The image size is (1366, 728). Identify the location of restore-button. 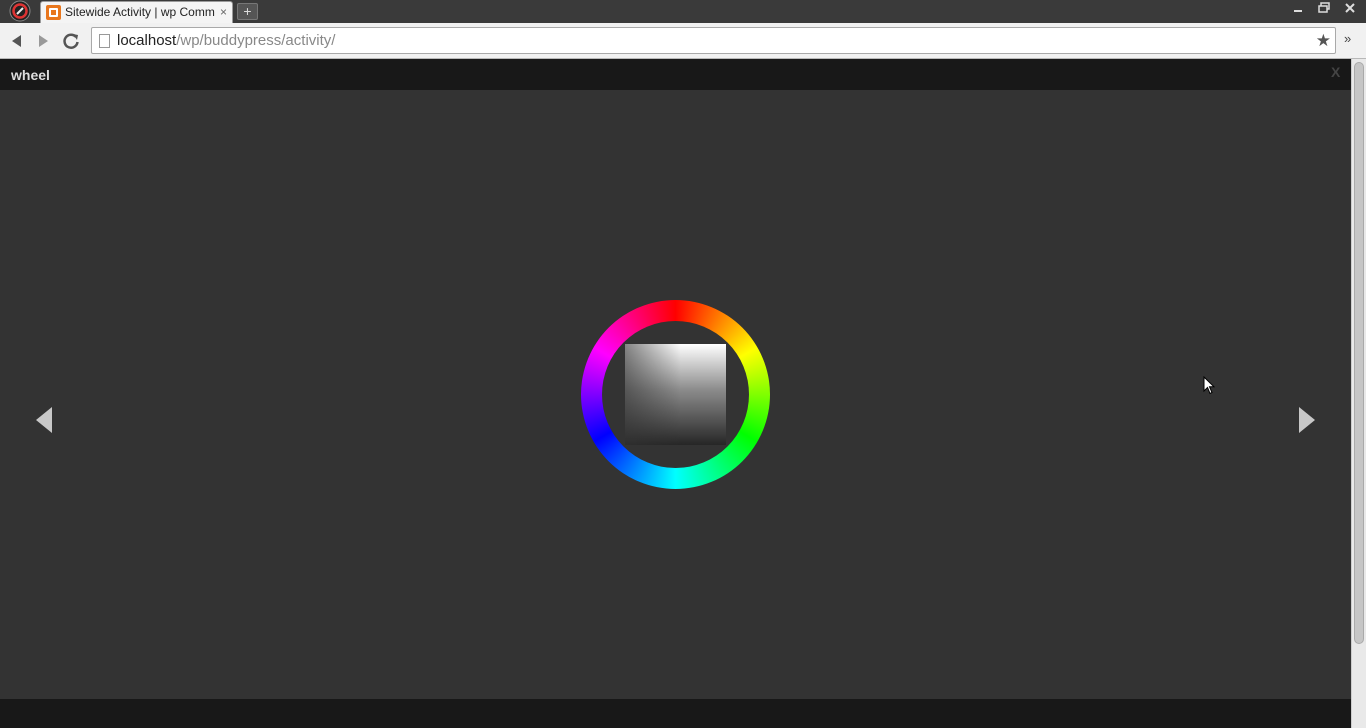
(1324, 10).